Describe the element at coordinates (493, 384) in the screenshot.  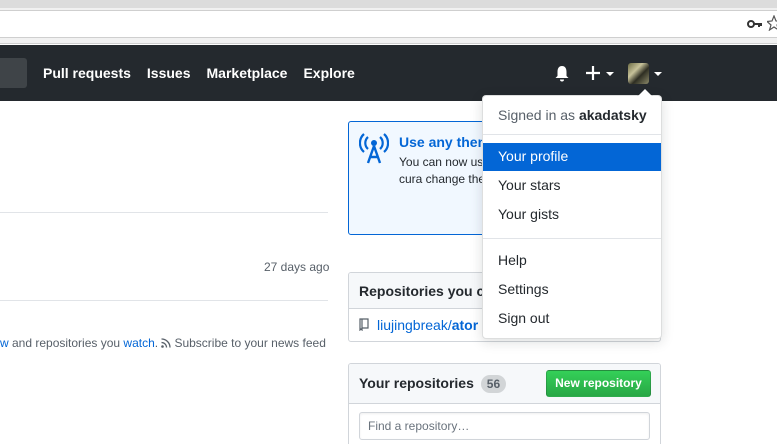
I see `repo-count-badge: 56` at that location.